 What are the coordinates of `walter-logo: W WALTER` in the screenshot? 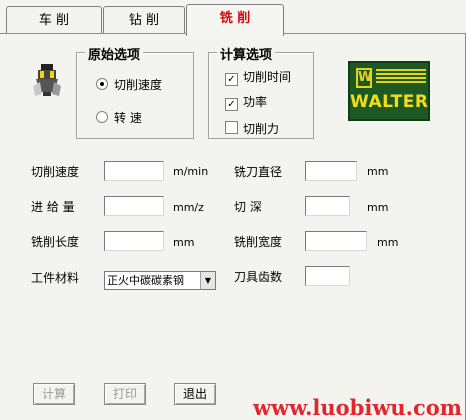 It's located at (389, 91).